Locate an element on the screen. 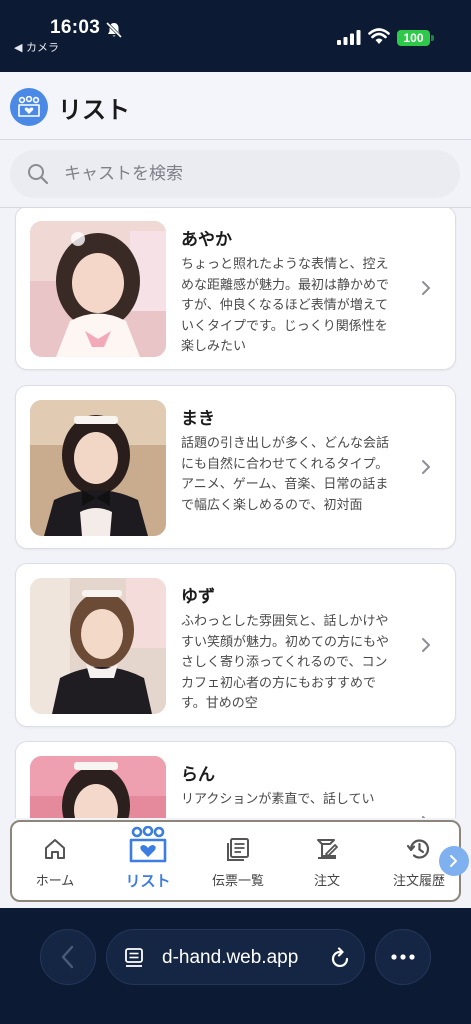  receipts-icon is located at coordinates (238, 849).